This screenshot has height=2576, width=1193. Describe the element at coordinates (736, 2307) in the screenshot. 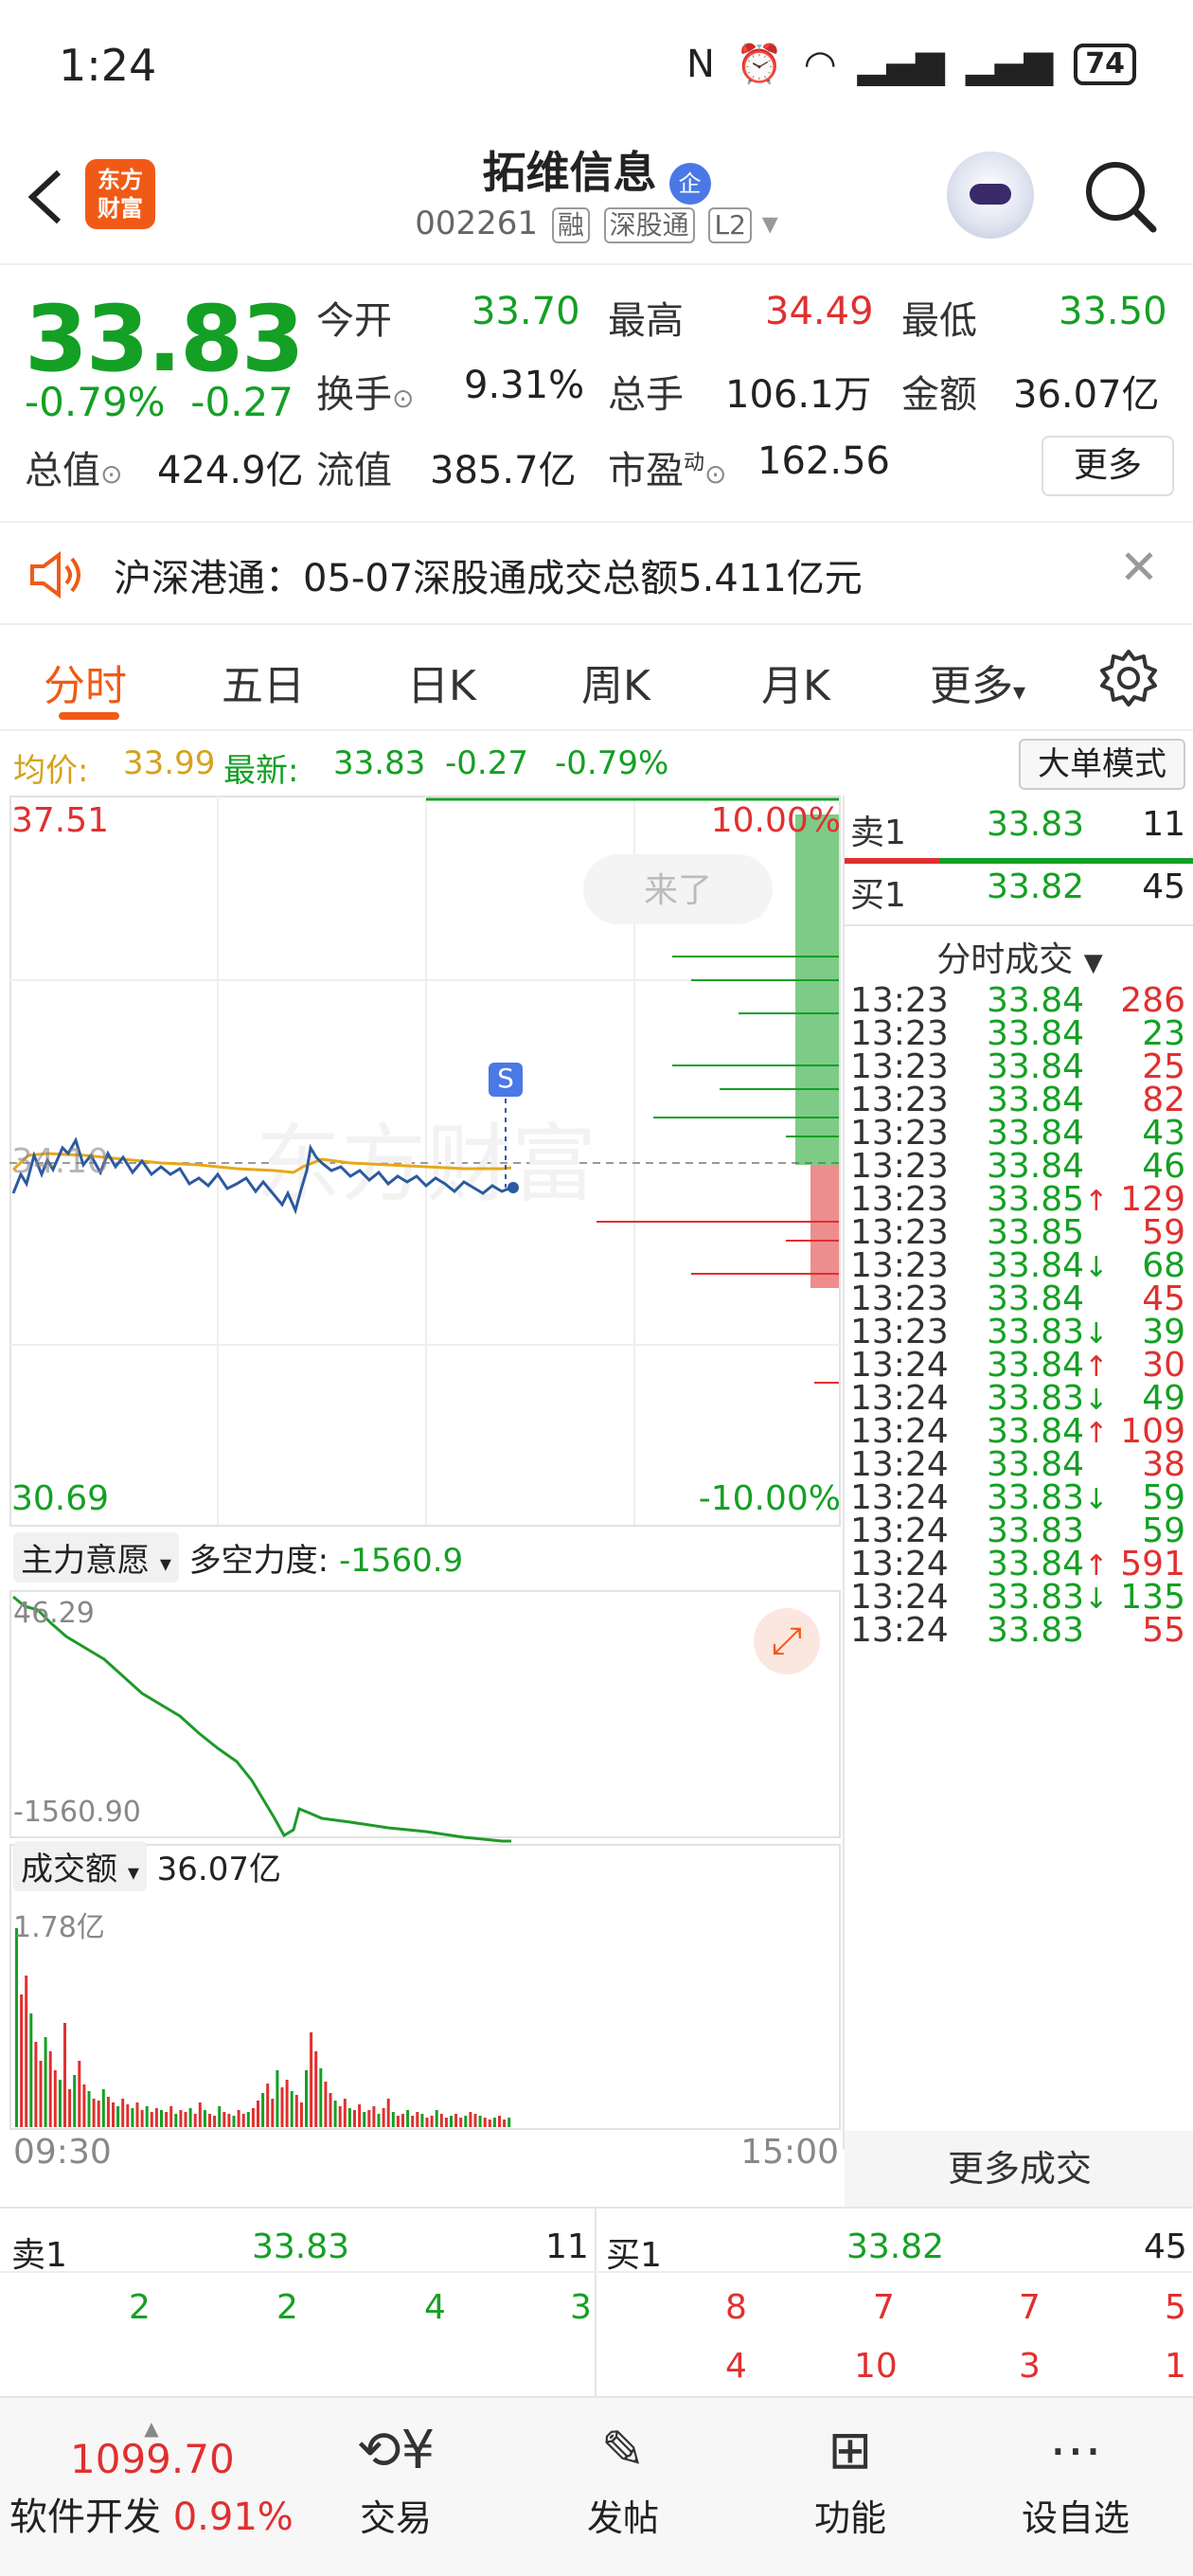

I see `buy-queue-item: 8` at that location.